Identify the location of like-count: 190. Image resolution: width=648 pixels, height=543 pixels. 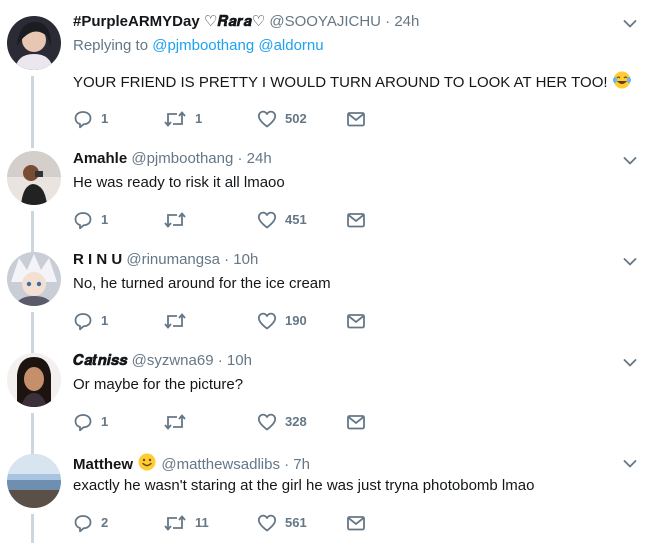
(296, 320).